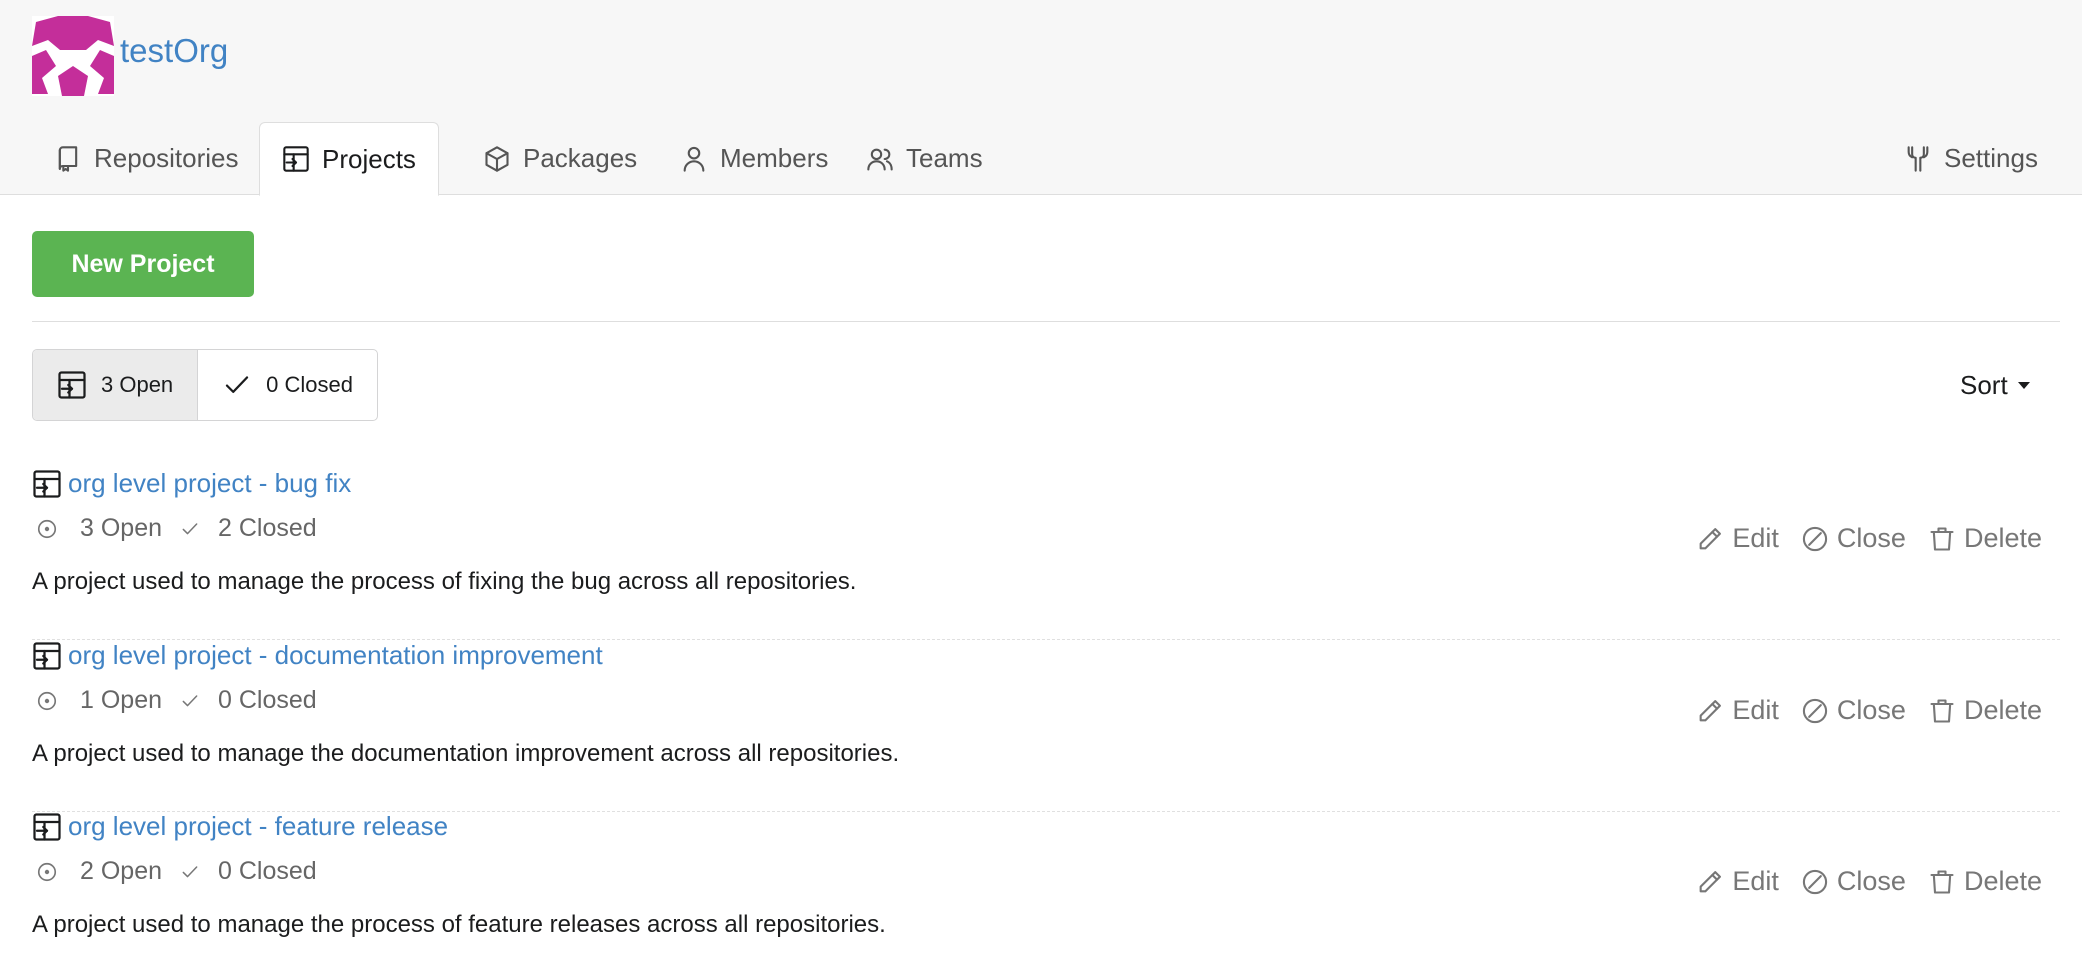 This screenshot has height=970, width=2082. I want to click on tab-packages: Packages, so click(560, 158).